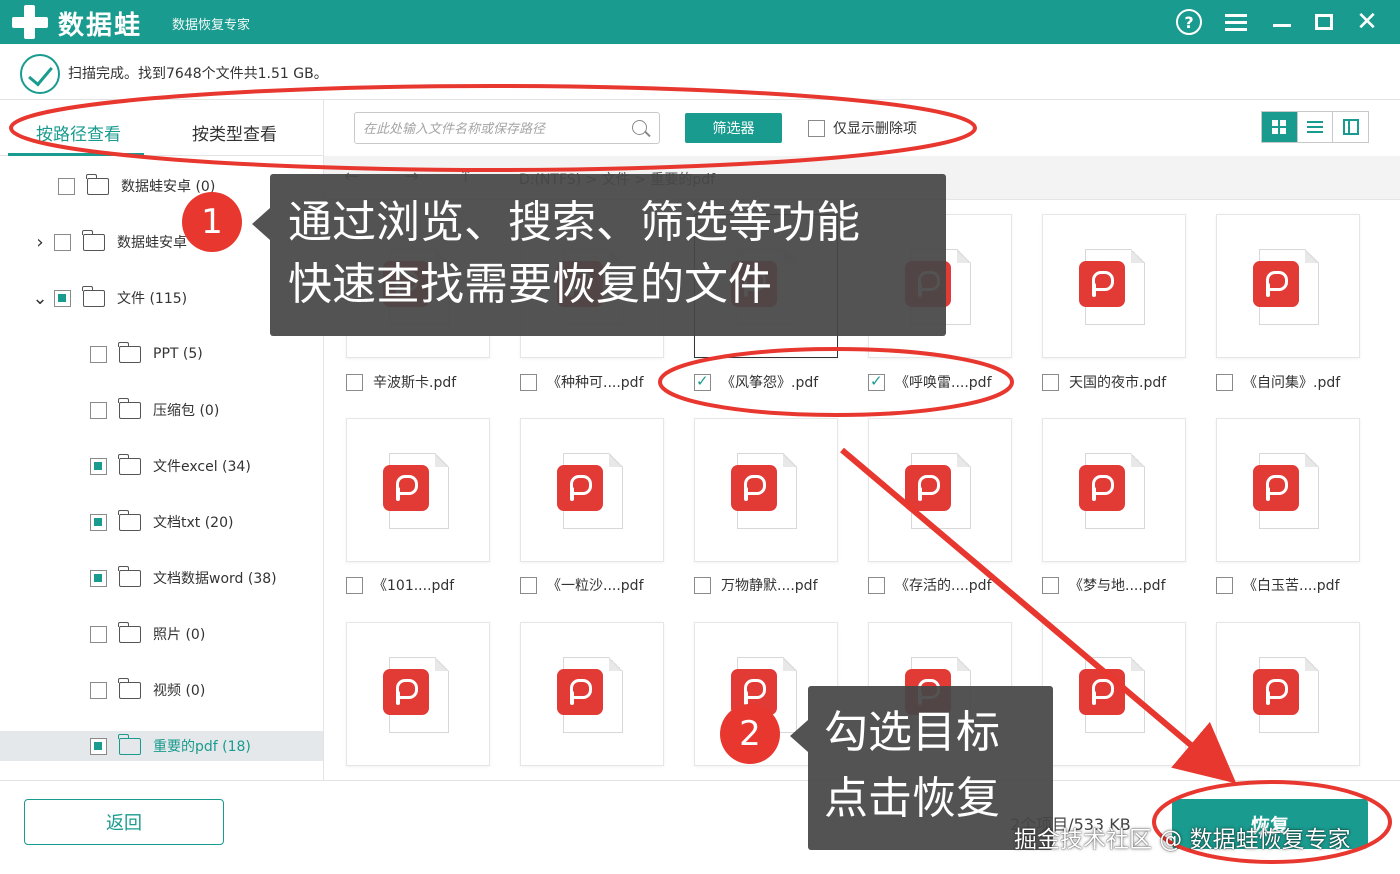 The width and height of the screenshot is (1400, 874). What do you see at coordinates (40, 298) in the screenshot?
I see `expand-toggle-icon: ⌄` at bounding box center [40, 298].